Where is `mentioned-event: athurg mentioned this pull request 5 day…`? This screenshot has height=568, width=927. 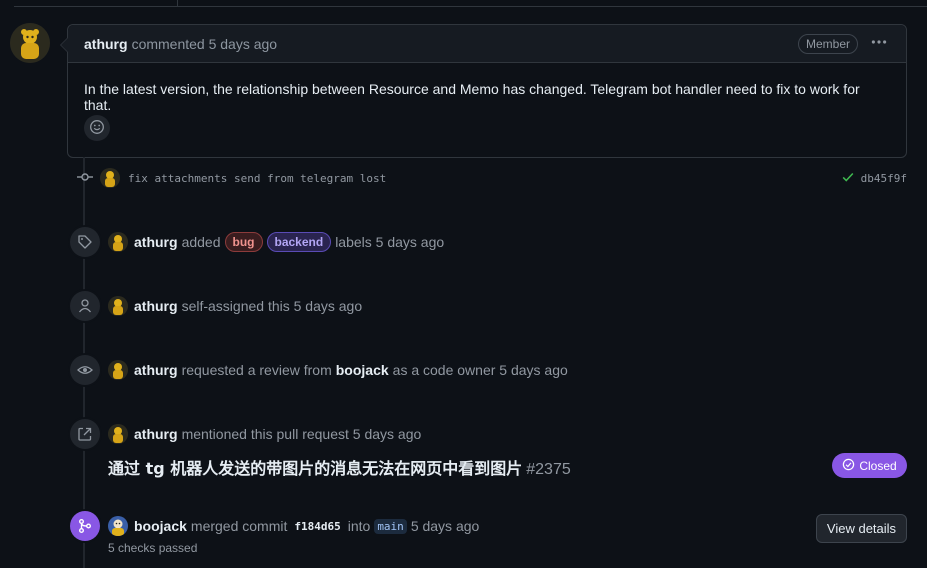 mentioned-event: athurg mentioned this pull request 5 day… is located at coordinates (488, 434).